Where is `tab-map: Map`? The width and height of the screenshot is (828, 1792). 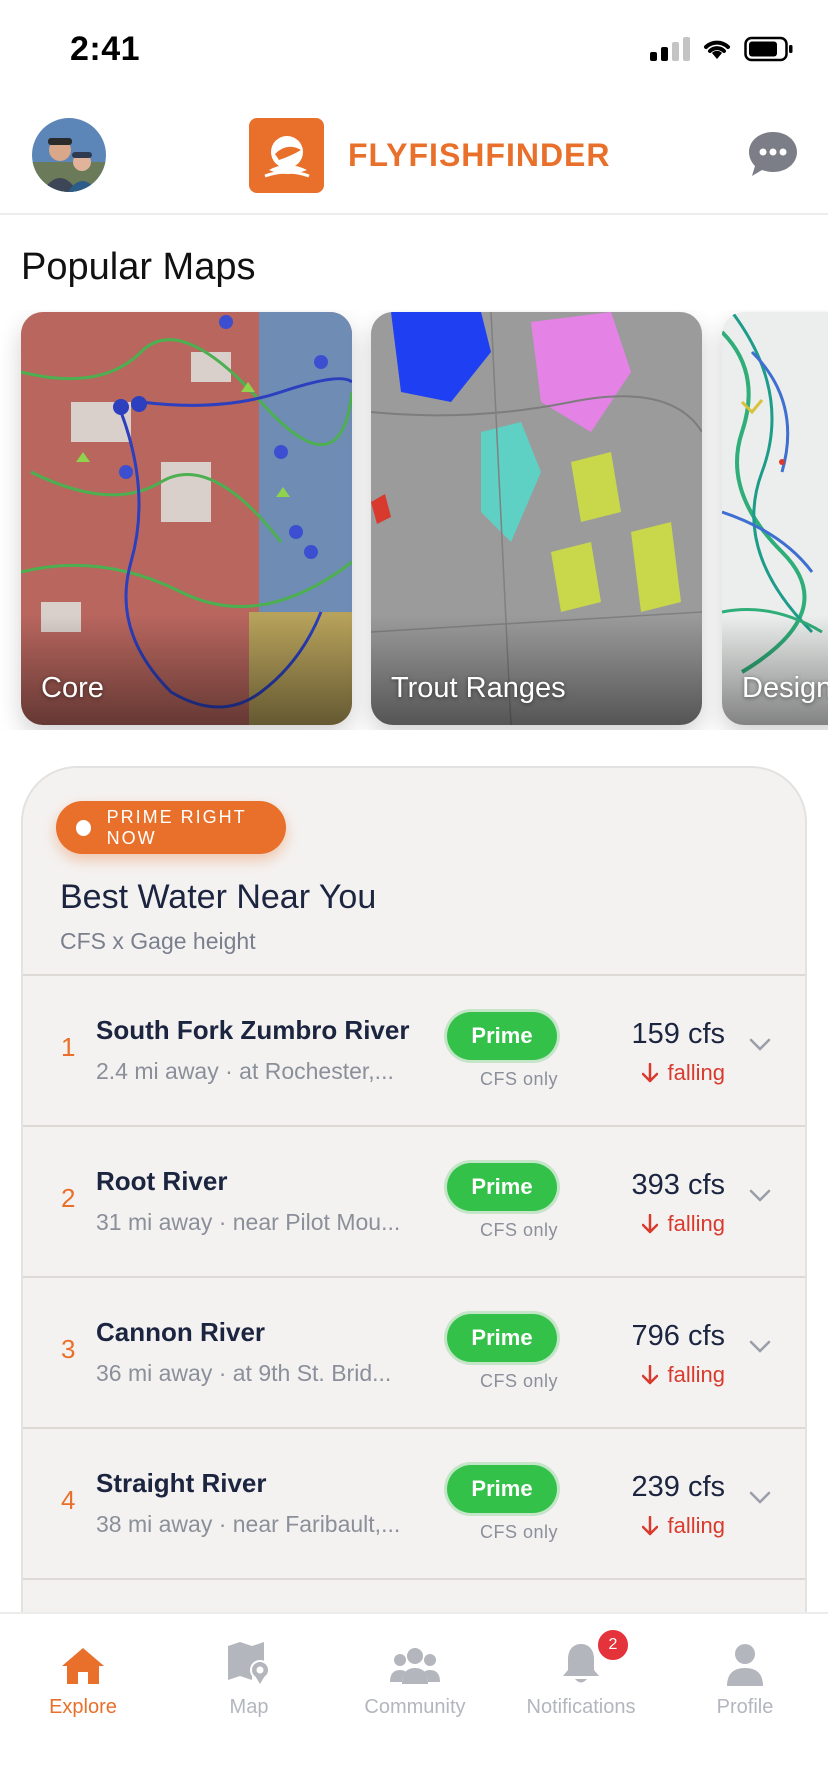
tab-map: Map is located at coordinates (249, 1676).